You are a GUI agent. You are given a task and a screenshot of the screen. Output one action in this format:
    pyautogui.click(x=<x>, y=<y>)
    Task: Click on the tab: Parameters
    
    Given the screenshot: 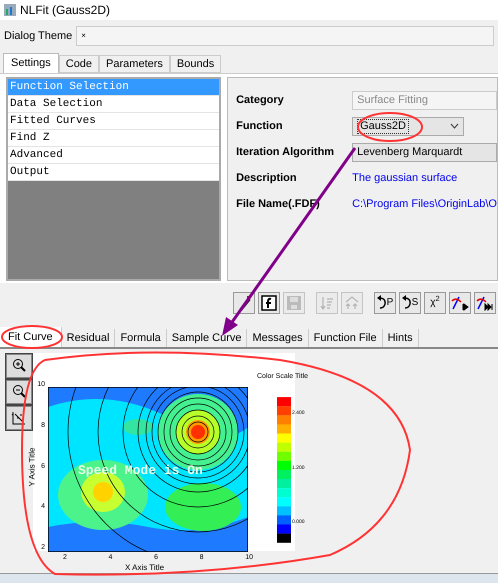 What is the action you would take?
    pyautogui.click(x=134, y=64)
    